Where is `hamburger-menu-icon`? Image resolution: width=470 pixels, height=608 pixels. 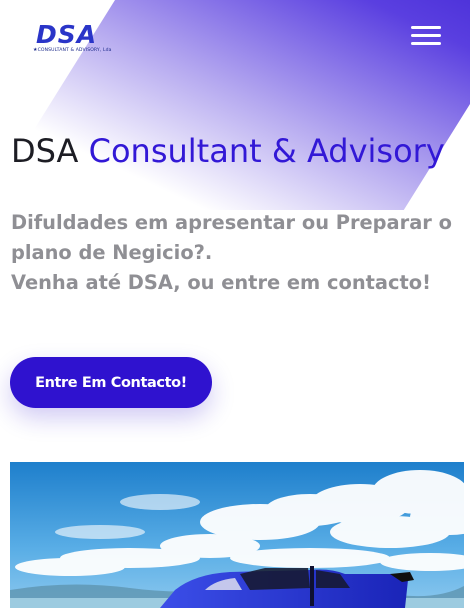 hamburger-menu-icon is located at coordinates (426, 36).